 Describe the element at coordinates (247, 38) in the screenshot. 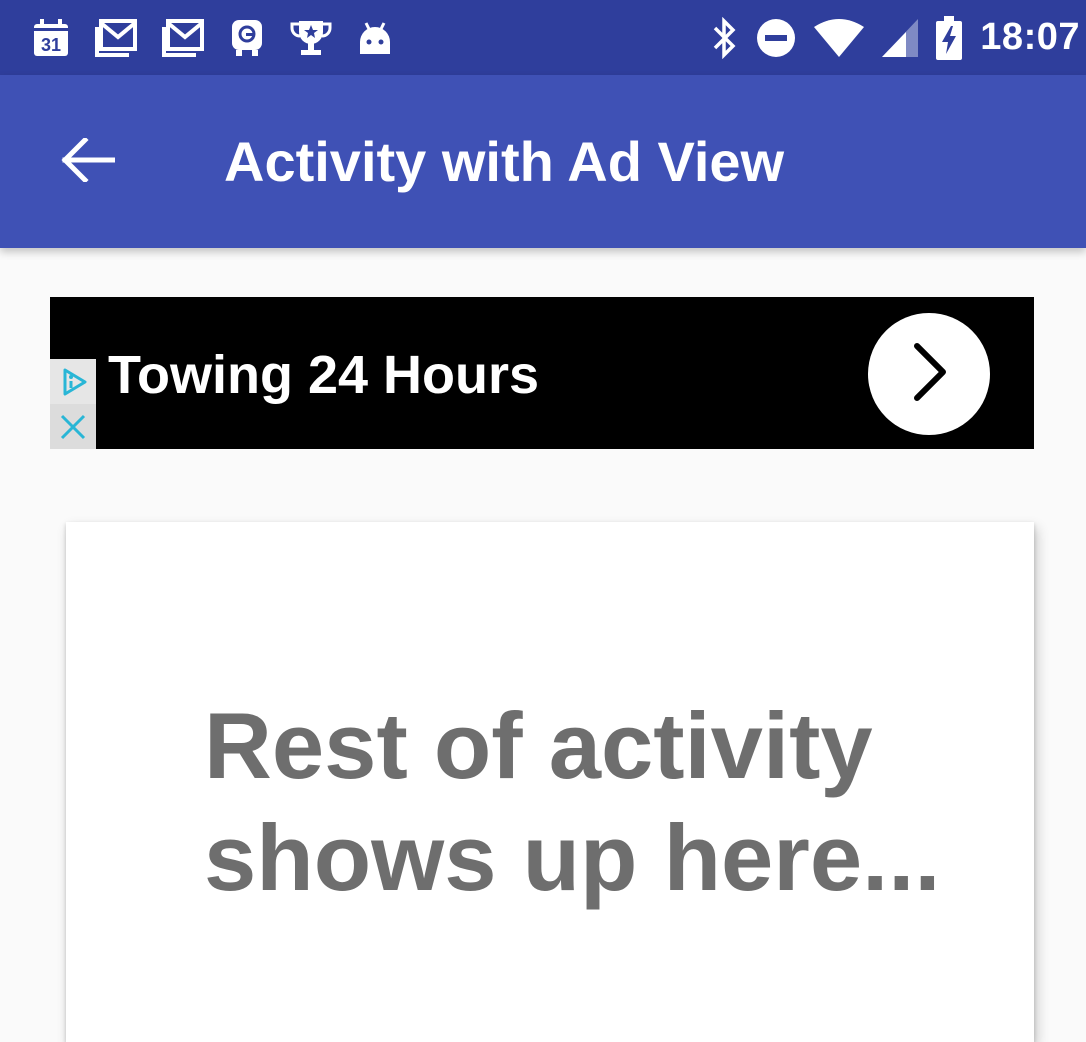

I see `transit-icon` at that location.